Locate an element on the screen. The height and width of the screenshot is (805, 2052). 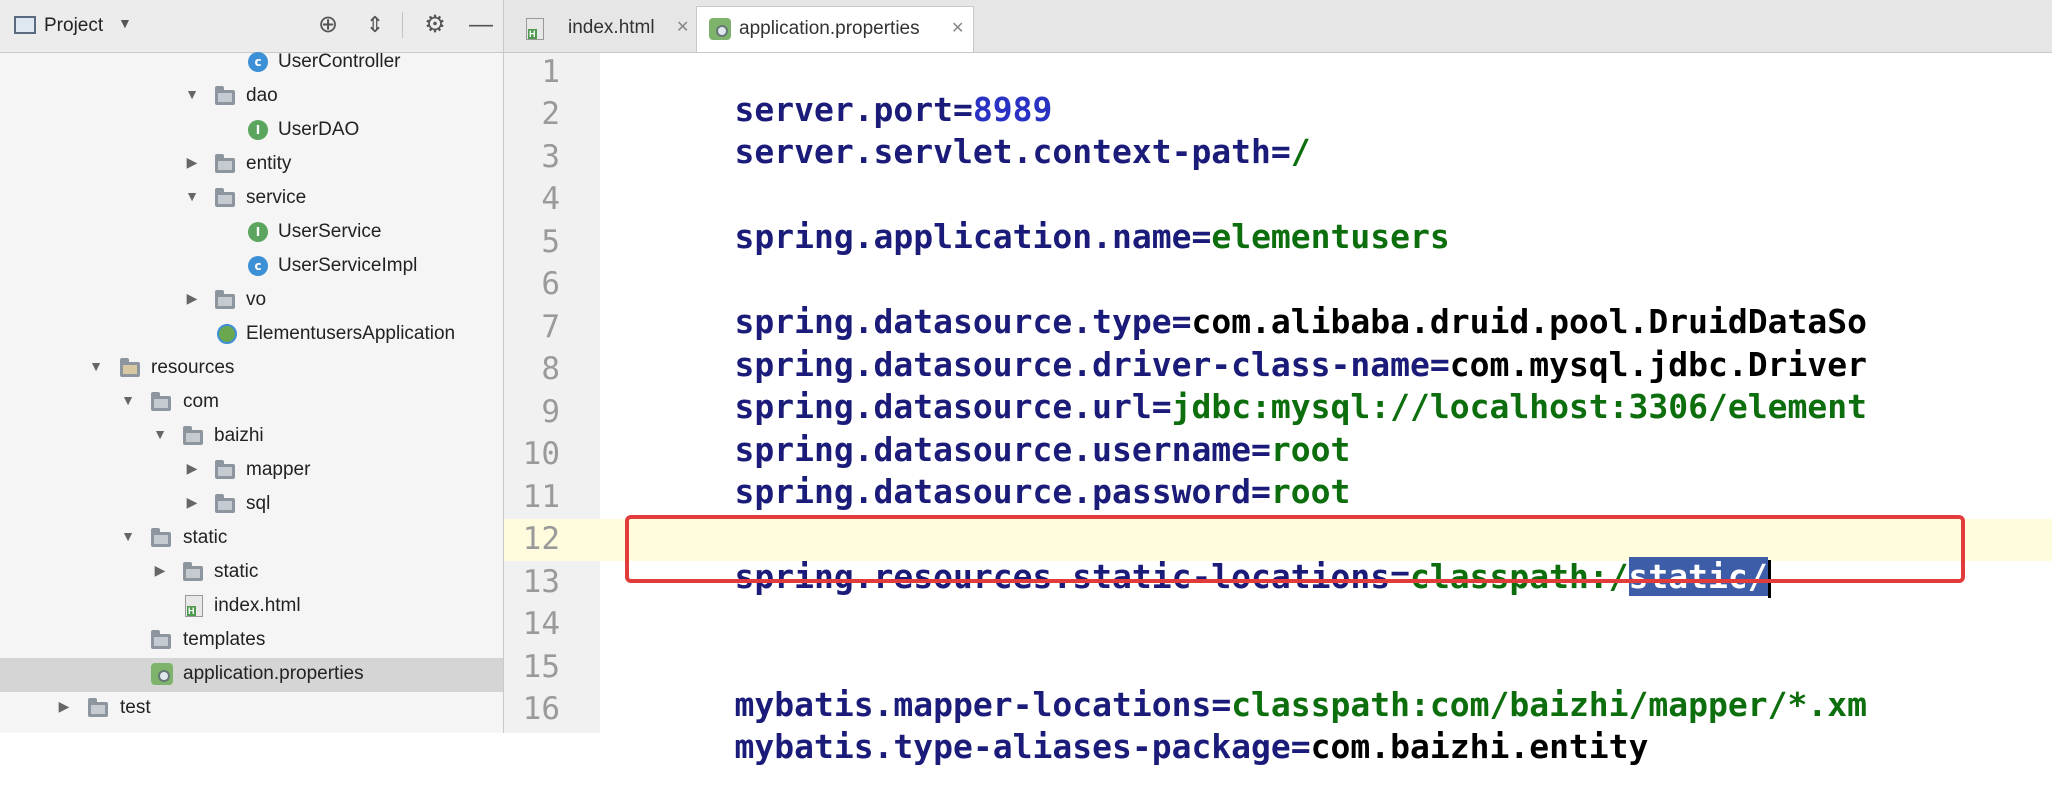
tree-item-label: ElementusersApplication is located at coordinates (351, 333).